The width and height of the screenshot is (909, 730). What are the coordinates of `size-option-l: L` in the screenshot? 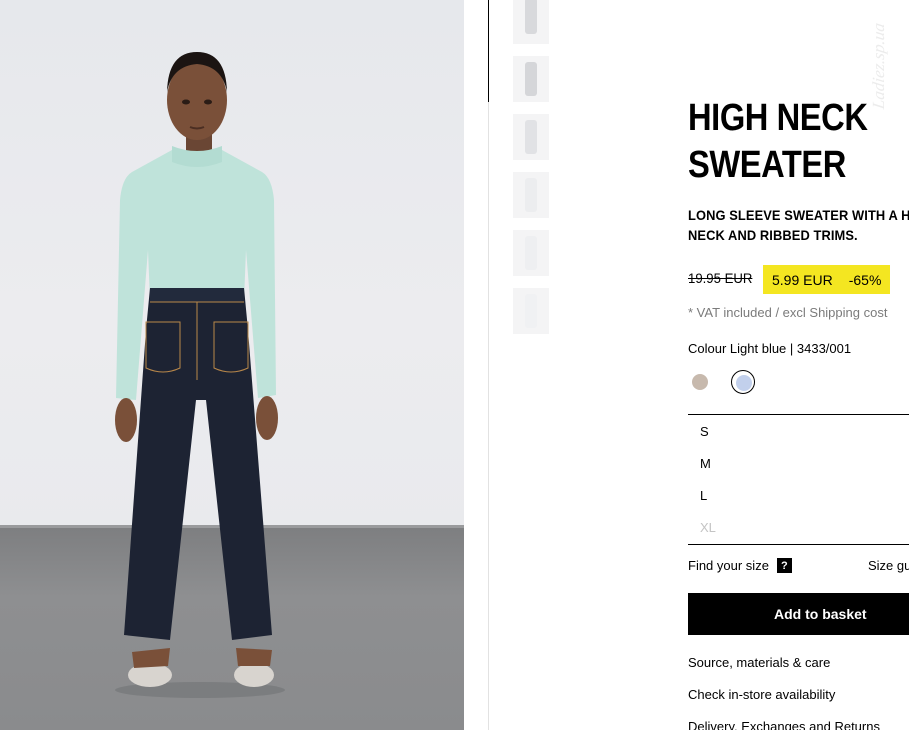 It's located at (703, 495).